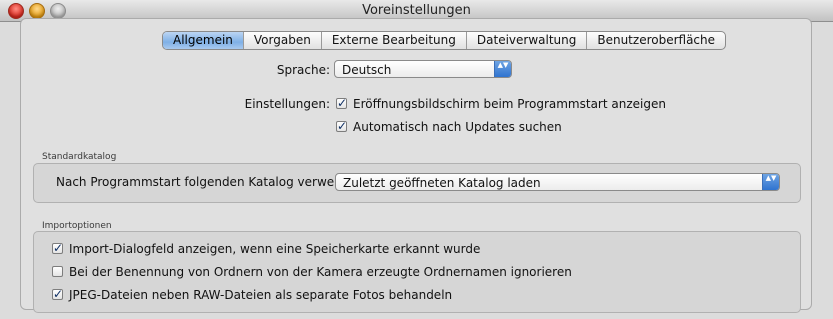 The height and width of the screenshot is (319, 833). Describe the element at coordinates (303, 70) in the screenshot. I see `language-label: Sprache:` at that location.